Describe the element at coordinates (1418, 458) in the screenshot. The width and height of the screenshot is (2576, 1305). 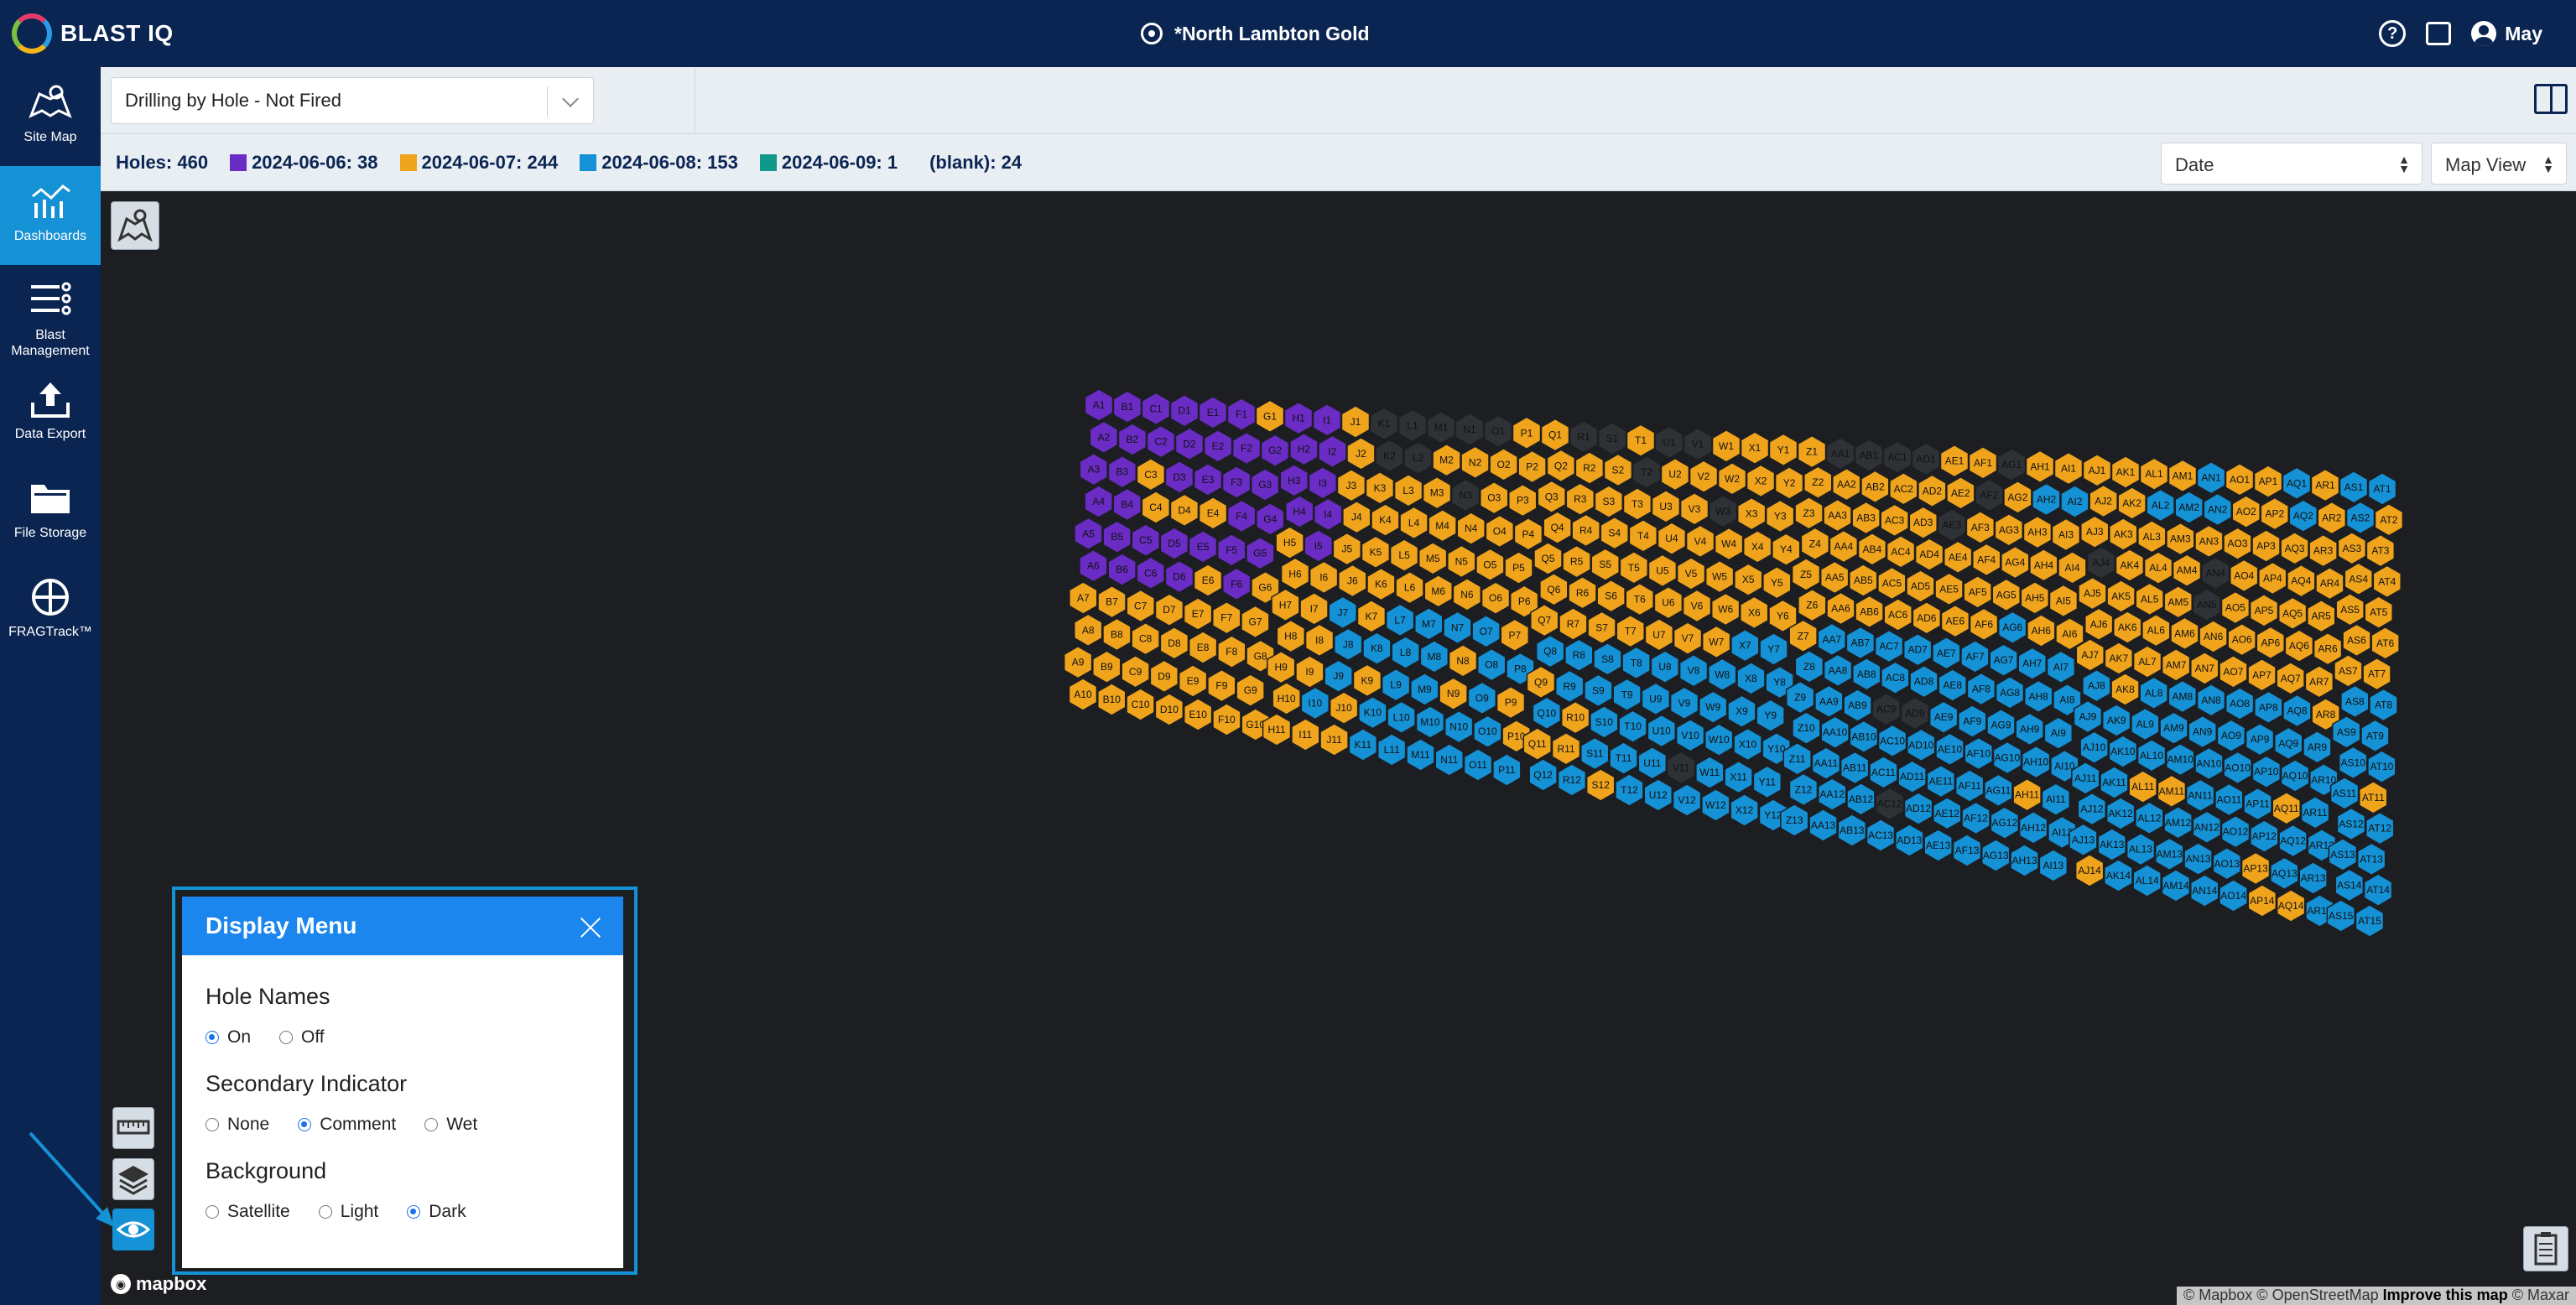
I see `blast-hole: L2` at that location.